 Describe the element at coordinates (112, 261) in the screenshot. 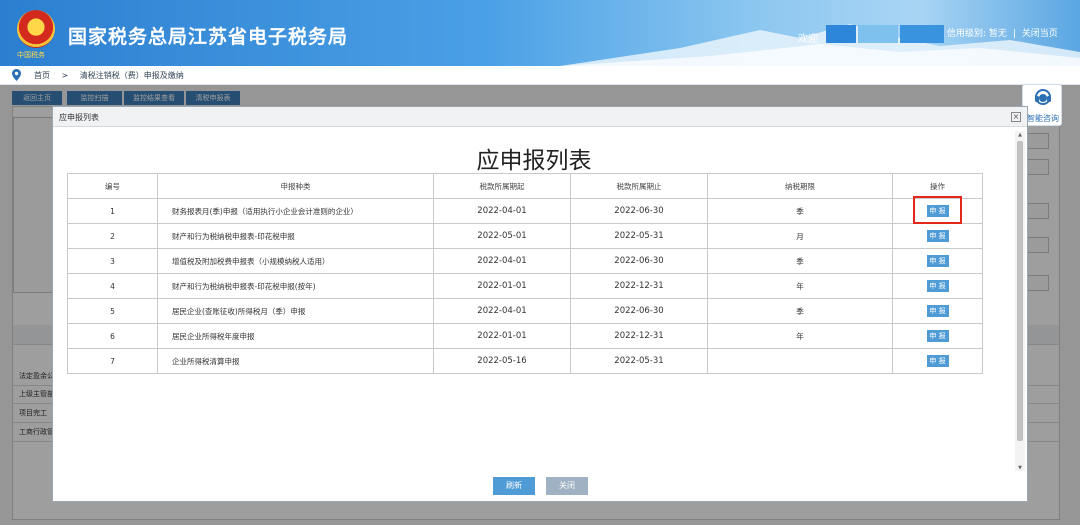

I see `row-number: 3` at that location.